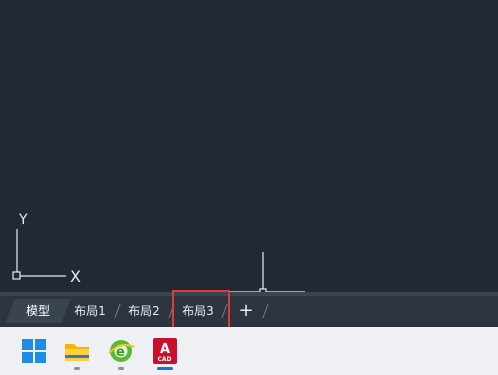  I want to click on ucs-y-label: Y, so click(23, 220).